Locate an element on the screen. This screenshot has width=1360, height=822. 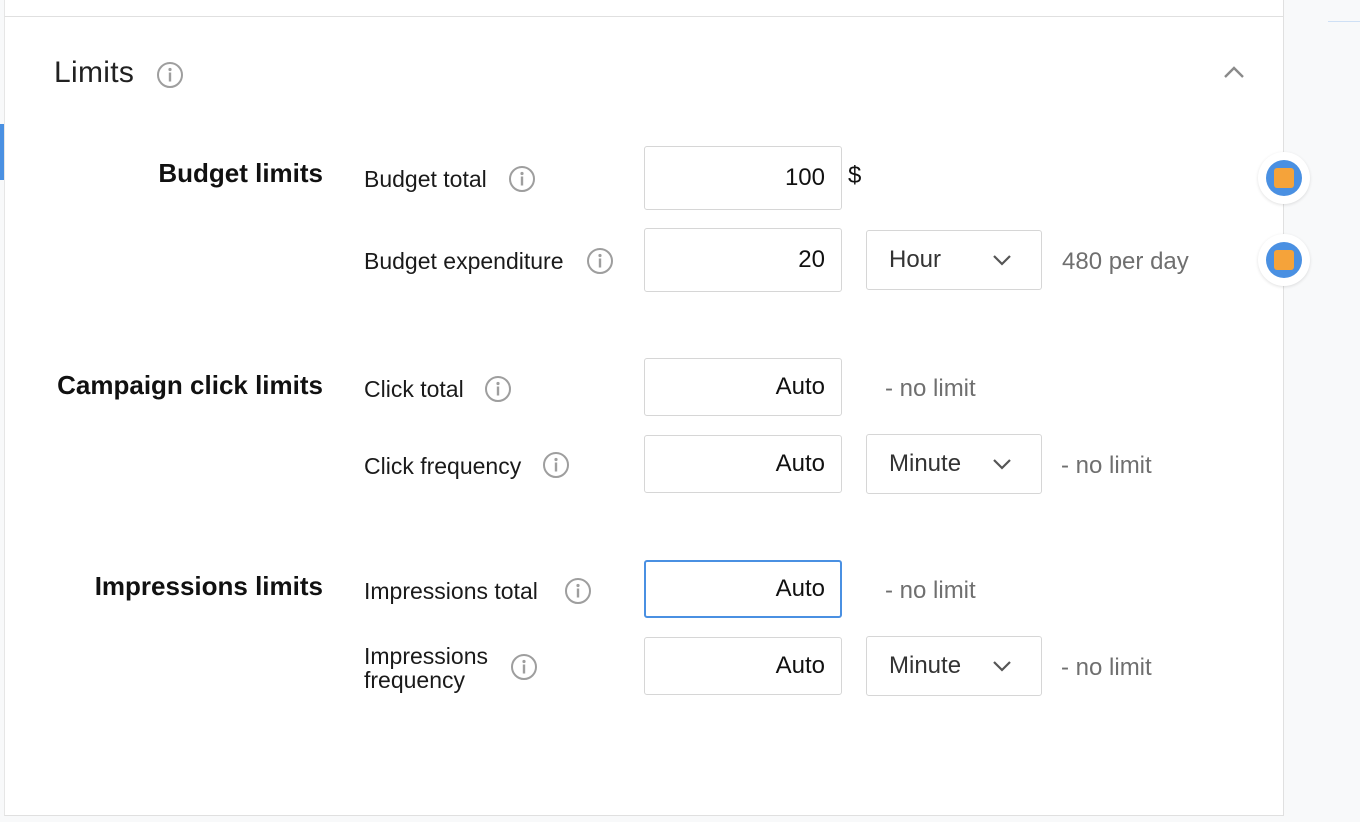
click-total-label: Click total is located at coordinates (414, 389).